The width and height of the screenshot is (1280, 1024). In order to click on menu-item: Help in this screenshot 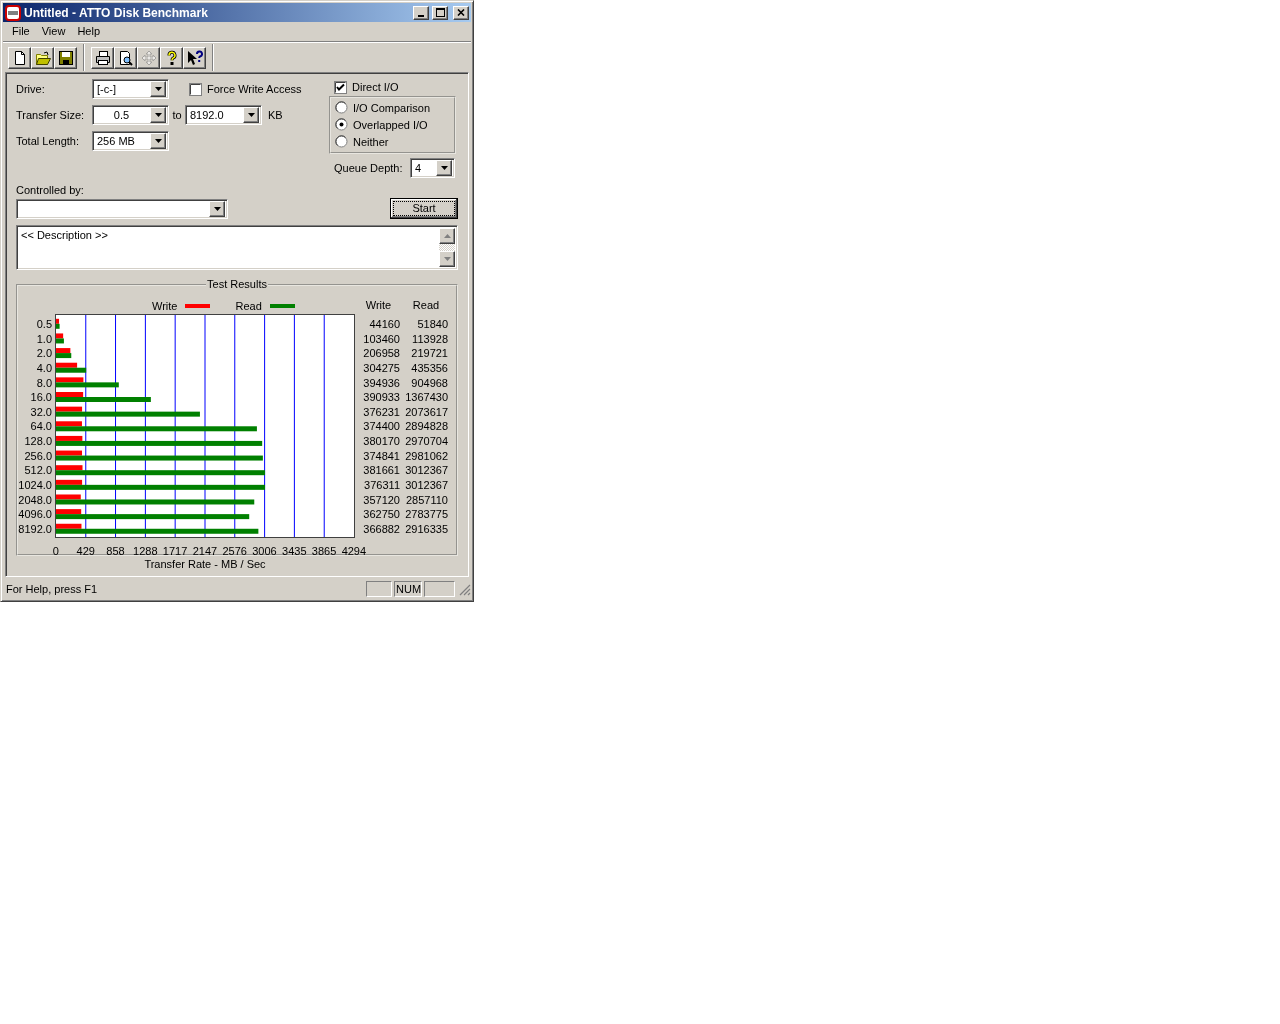, I will do `click(89, 31)`.